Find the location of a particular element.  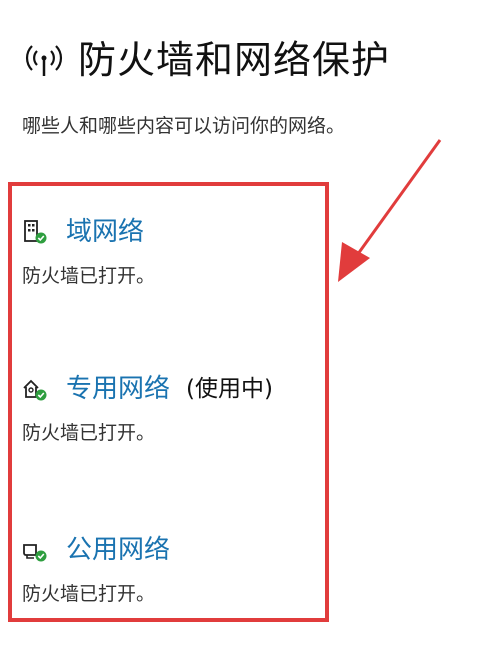

private-network-section: 专用网络 (使用中) 防火墙已打开。 is located at coordinates (147, 407).